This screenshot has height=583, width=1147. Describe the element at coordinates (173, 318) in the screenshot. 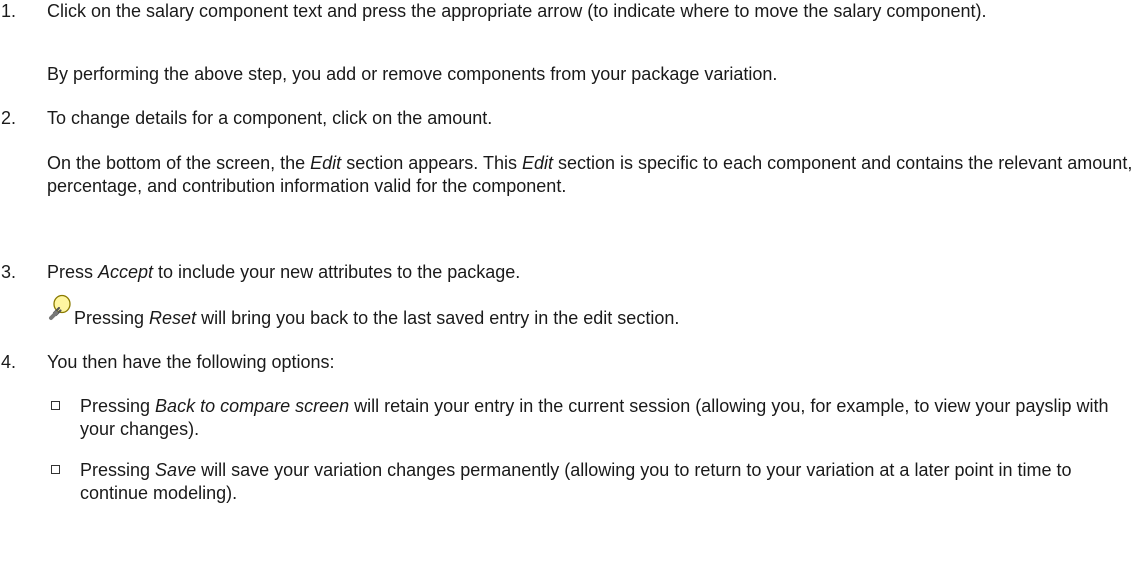

I see `emphasis-reset: Reset` at that location.